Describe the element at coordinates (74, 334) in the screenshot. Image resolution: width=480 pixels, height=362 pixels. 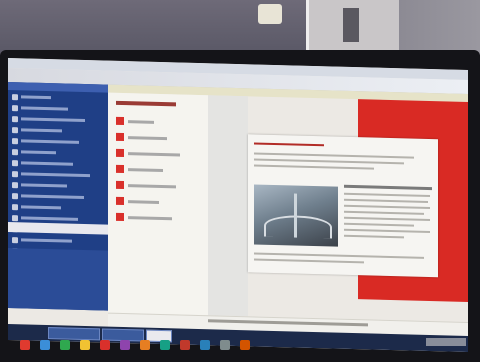
I see `taskbar-window-button` at that location.